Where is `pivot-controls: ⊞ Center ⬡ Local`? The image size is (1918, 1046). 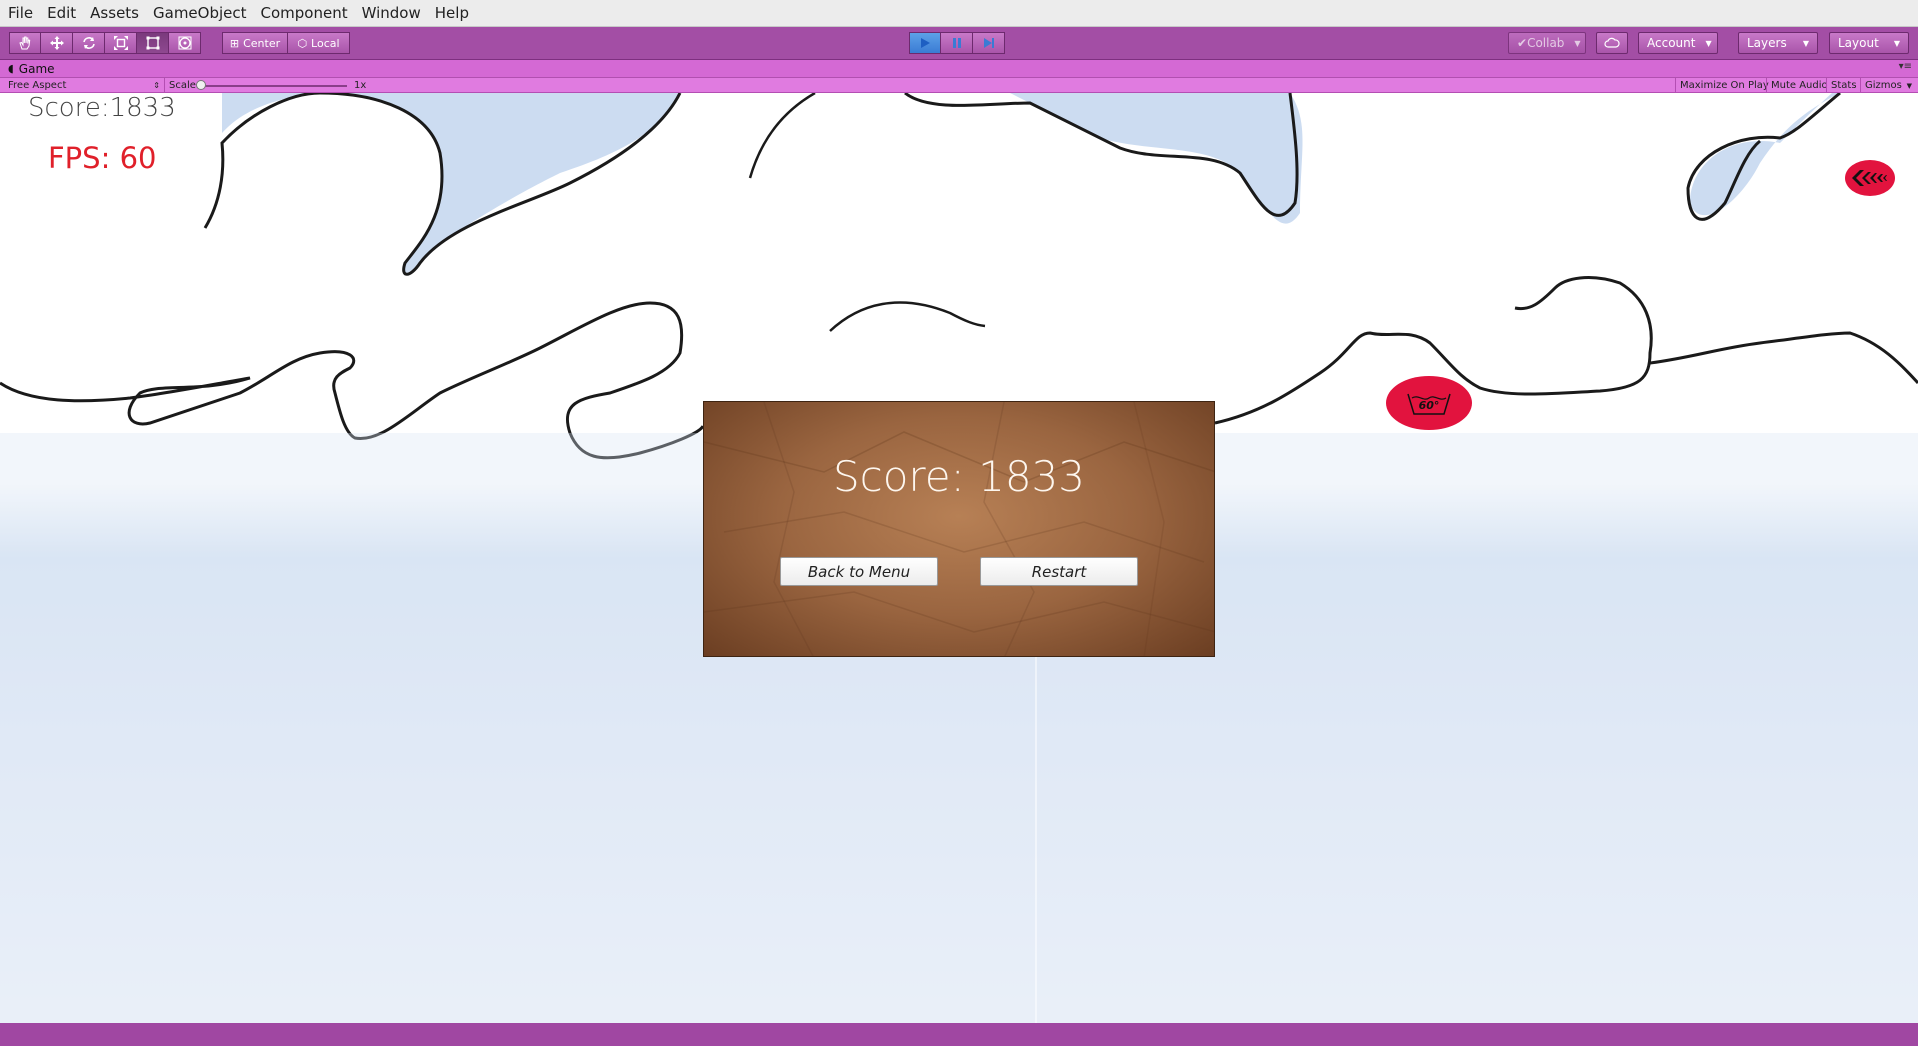 pivot-controls: ⊞ Center ⬡ Local is located at coordinates (286, 43).